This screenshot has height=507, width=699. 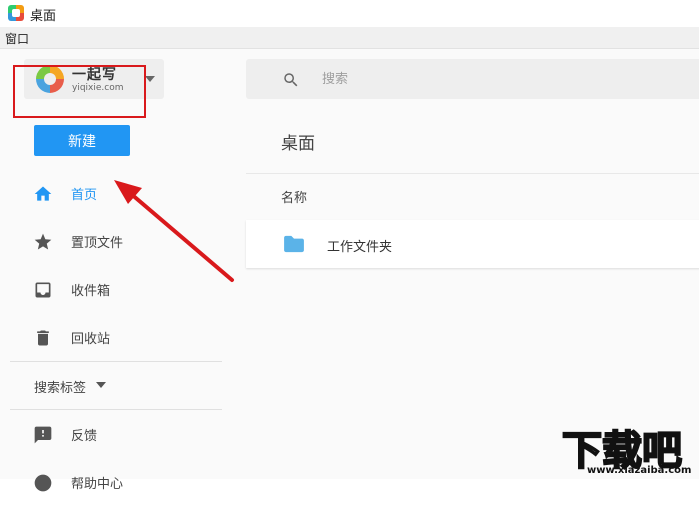 What do you see at coordinates (116, 435) in the screenshot?
I see `sidebar-item-feedback: 反馈` at bounding box center [116, 435].